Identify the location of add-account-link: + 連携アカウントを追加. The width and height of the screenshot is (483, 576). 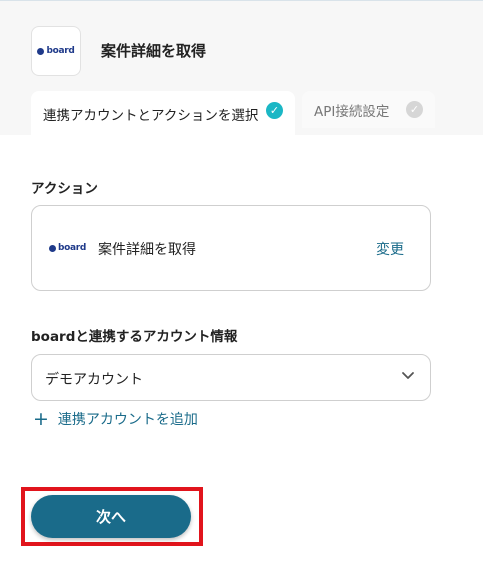
(115, 419).